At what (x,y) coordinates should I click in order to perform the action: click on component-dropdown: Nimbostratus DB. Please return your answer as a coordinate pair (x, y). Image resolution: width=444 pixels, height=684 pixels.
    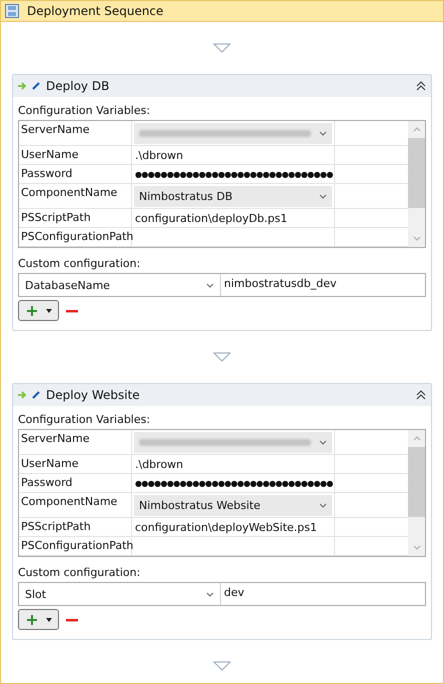
    Looking at the image, I should click on (233, 196).